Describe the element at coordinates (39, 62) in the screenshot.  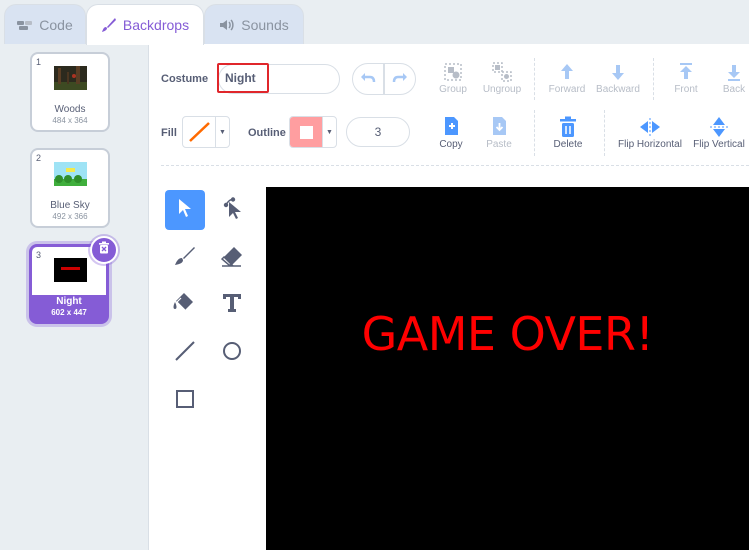
I see `backdrop-number: 1` at that location.